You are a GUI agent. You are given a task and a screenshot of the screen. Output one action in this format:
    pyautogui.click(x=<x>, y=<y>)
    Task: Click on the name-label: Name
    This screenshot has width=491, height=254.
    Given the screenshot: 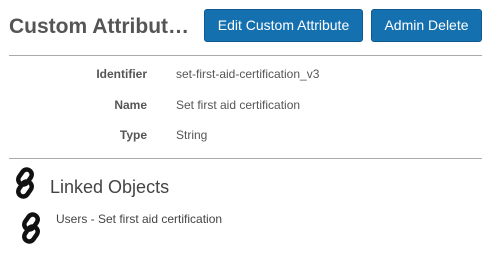 What is the action you would take?
    pyautogui.click(x=130, y=105)
    